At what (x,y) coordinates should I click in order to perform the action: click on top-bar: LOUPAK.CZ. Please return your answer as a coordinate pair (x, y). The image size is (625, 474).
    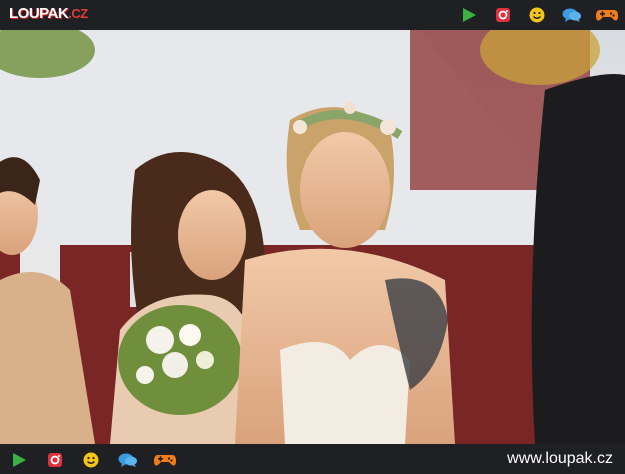
    Looking at the image, I should click on (312, 15).